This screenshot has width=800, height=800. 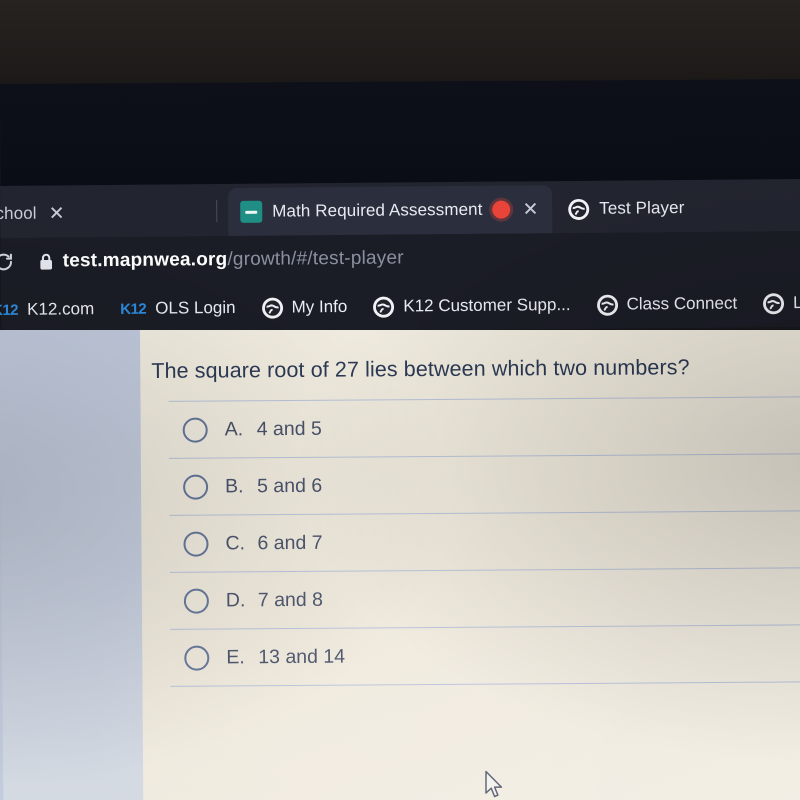 I want to click on bookmark-label-5: LogMe, so click(x=796, y=302).